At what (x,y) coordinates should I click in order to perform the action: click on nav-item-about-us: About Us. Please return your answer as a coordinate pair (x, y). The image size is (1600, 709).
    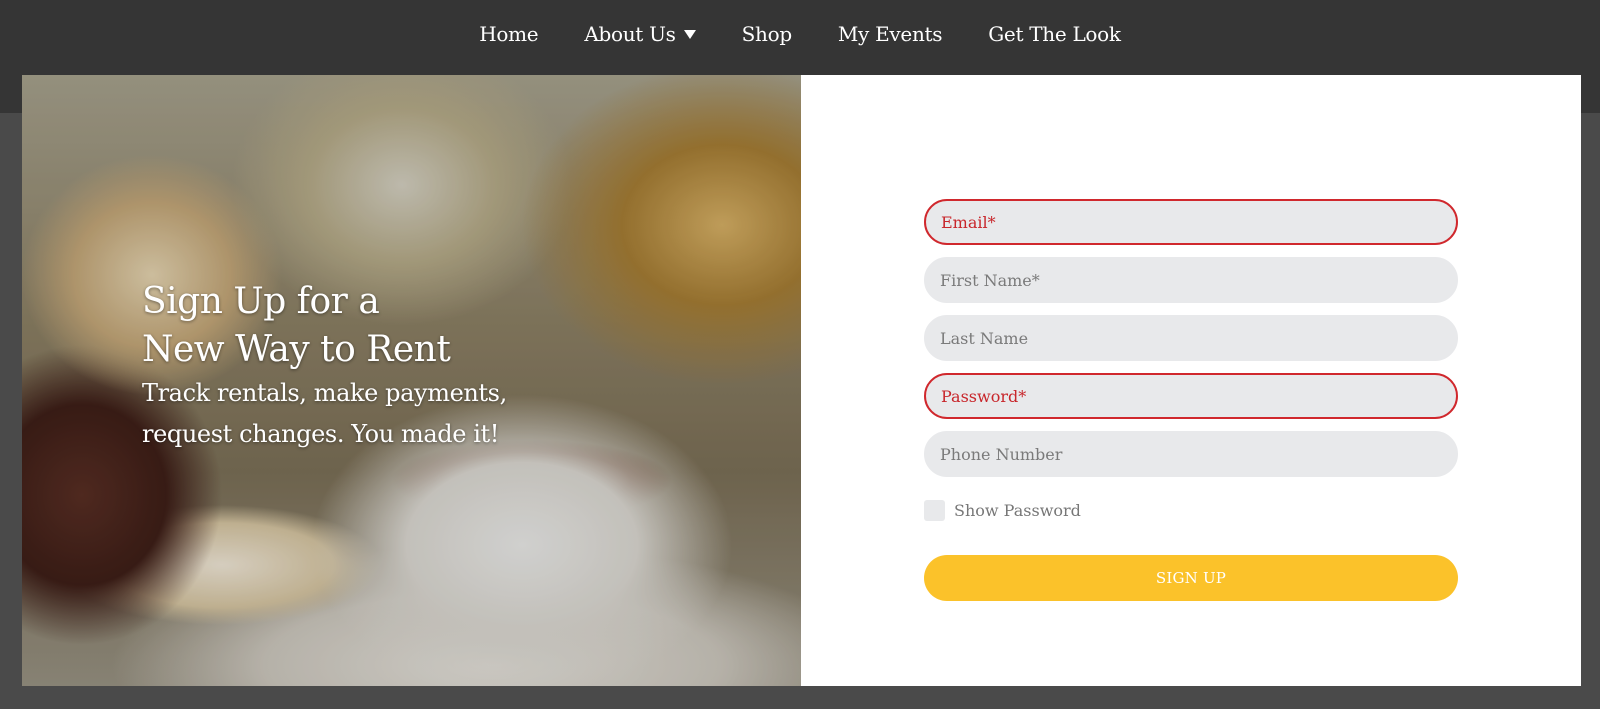
    Looking at the image, I should click on (640, 34).